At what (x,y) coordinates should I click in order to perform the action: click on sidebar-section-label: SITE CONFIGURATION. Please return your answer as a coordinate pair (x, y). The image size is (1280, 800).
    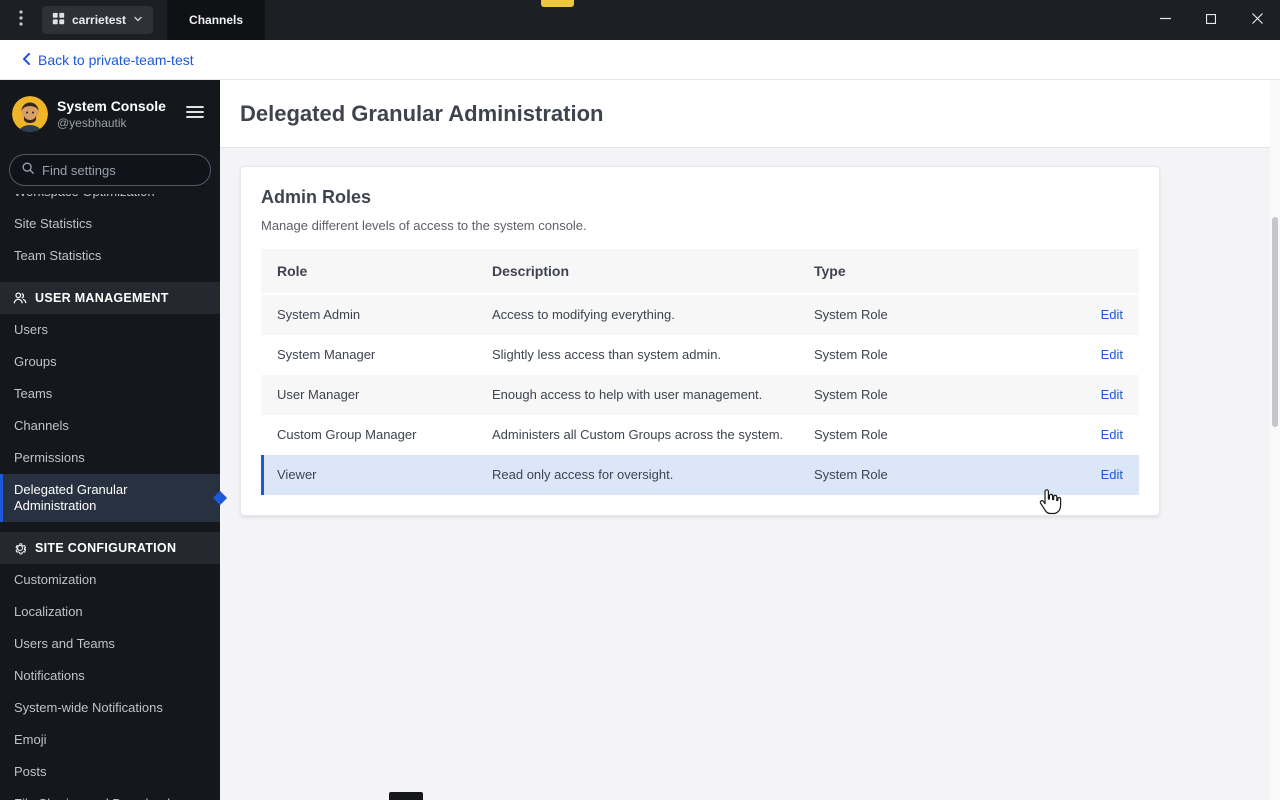
    Looking at the image, I should click on (106, 548).